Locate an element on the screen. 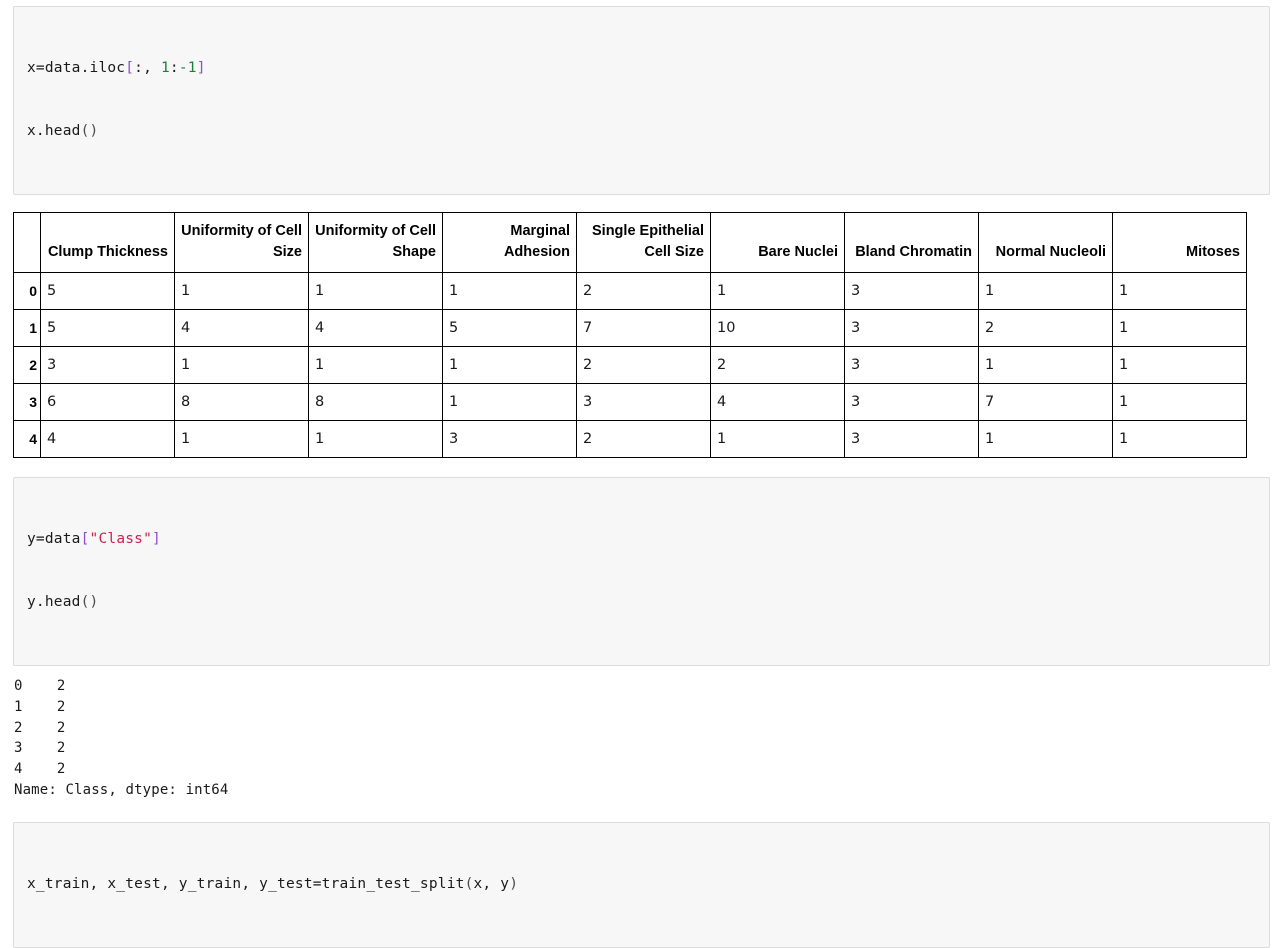  table-row: 4 4 1 1 3 2 1 3 1 1 is located at coordinates (630, 439).